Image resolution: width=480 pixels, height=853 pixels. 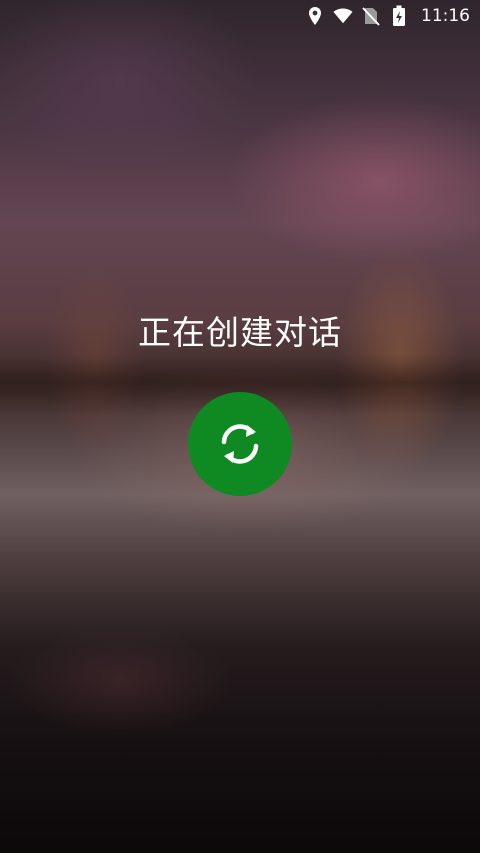 I want to click on location-icon, so click(x=315, y=16).